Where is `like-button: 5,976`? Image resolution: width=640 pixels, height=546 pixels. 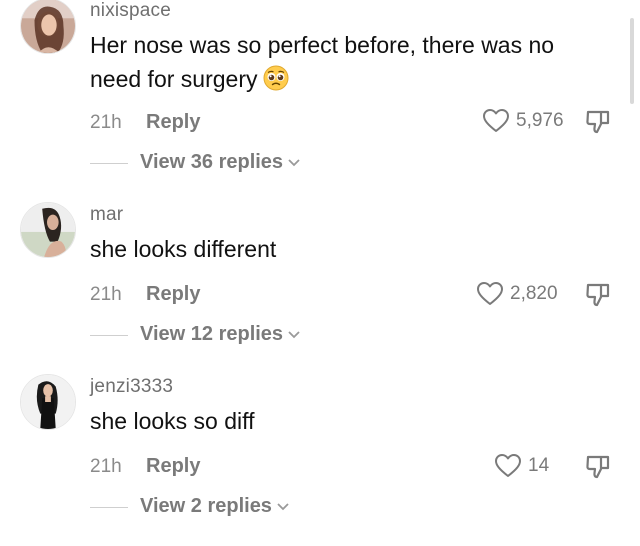
like-button: 5,976 is located at coordinates (523, 121).